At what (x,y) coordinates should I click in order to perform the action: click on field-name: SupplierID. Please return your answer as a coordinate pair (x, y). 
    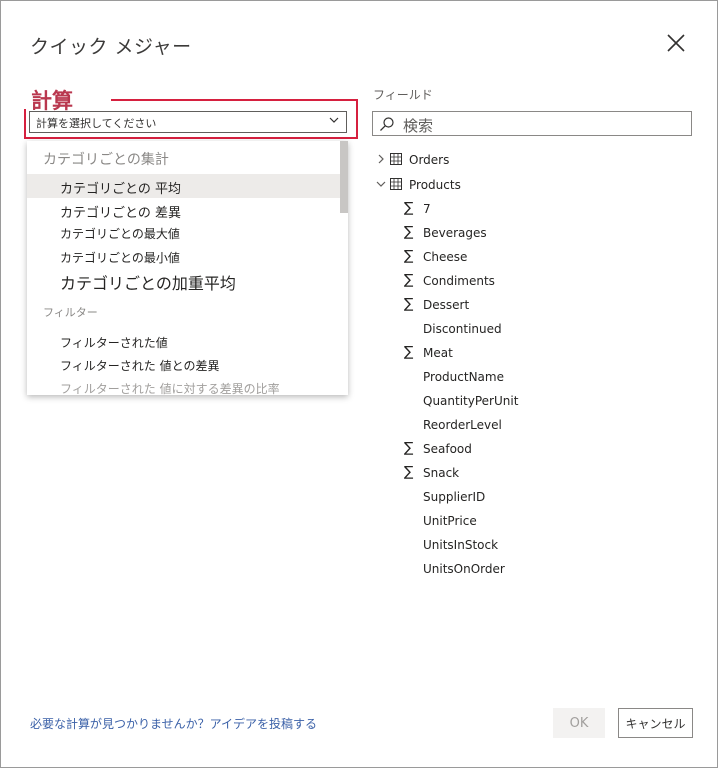
    Looking at the image, I should click on (454, 497).